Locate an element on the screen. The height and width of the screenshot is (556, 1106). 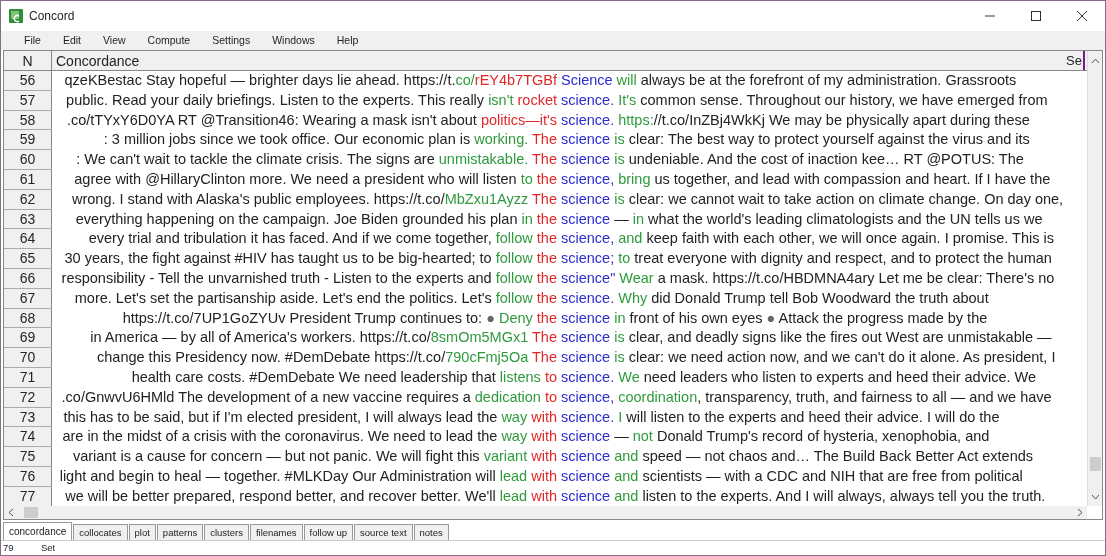
row-number: 71 is located at coordinates (28, 377).